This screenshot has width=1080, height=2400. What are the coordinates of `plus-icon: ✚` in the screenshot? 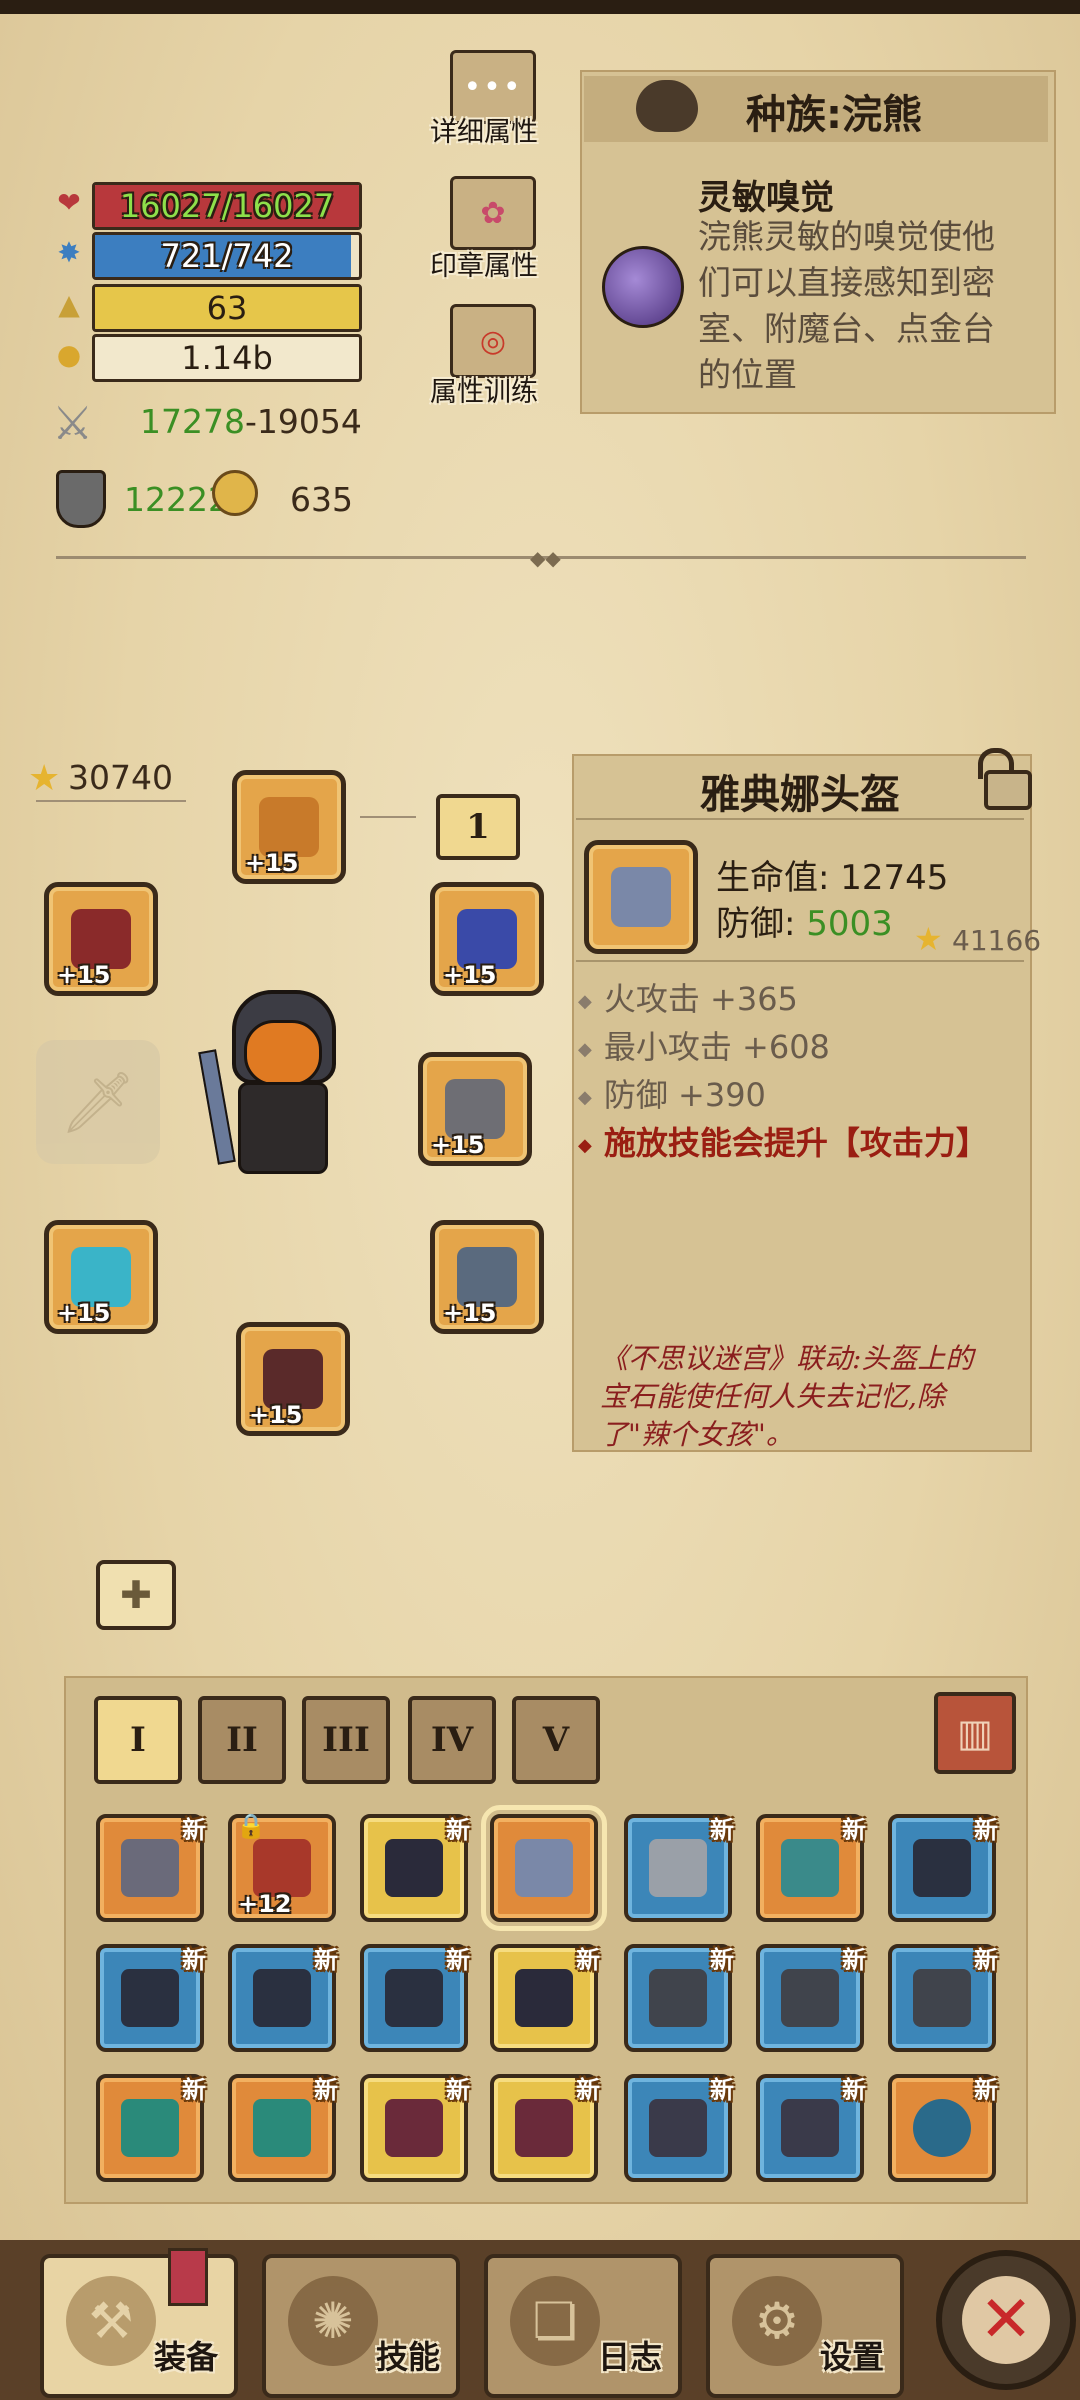 It's located at (136, 1595).